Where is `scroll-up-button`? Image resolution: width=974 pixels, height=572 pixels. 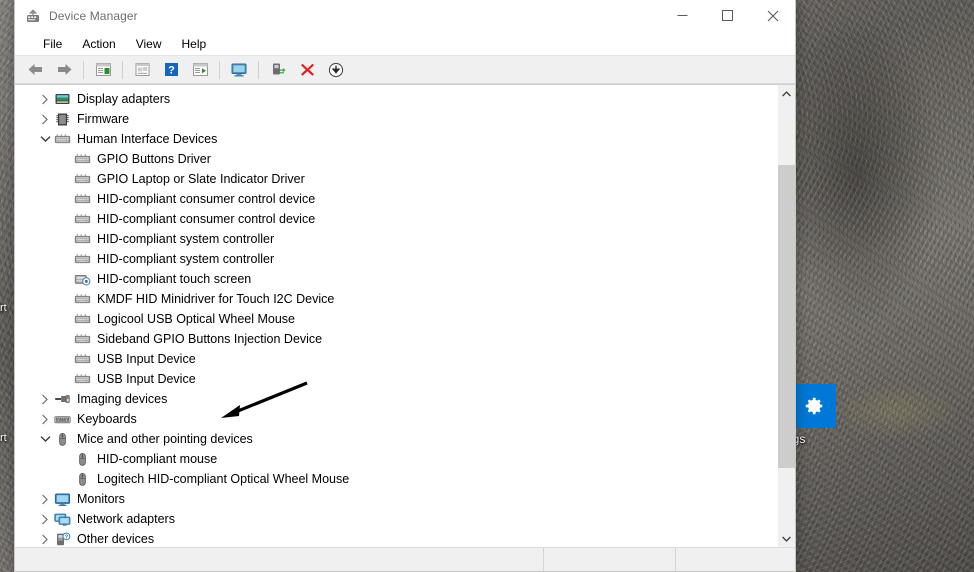
scroll-up-button is located at coordinates (786, 93).